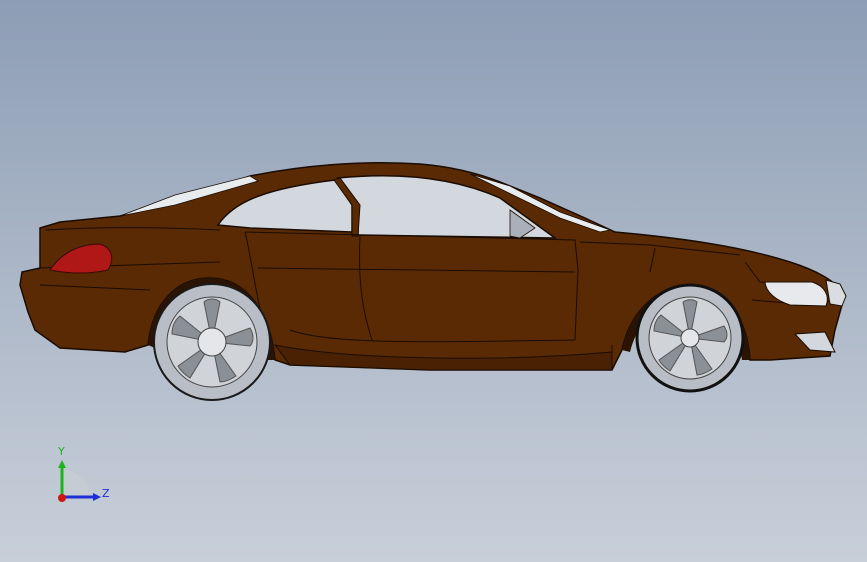  Describe the element at coordinates (106, 493) in the screenshot. I see `z-axis-label: Z` at that location.